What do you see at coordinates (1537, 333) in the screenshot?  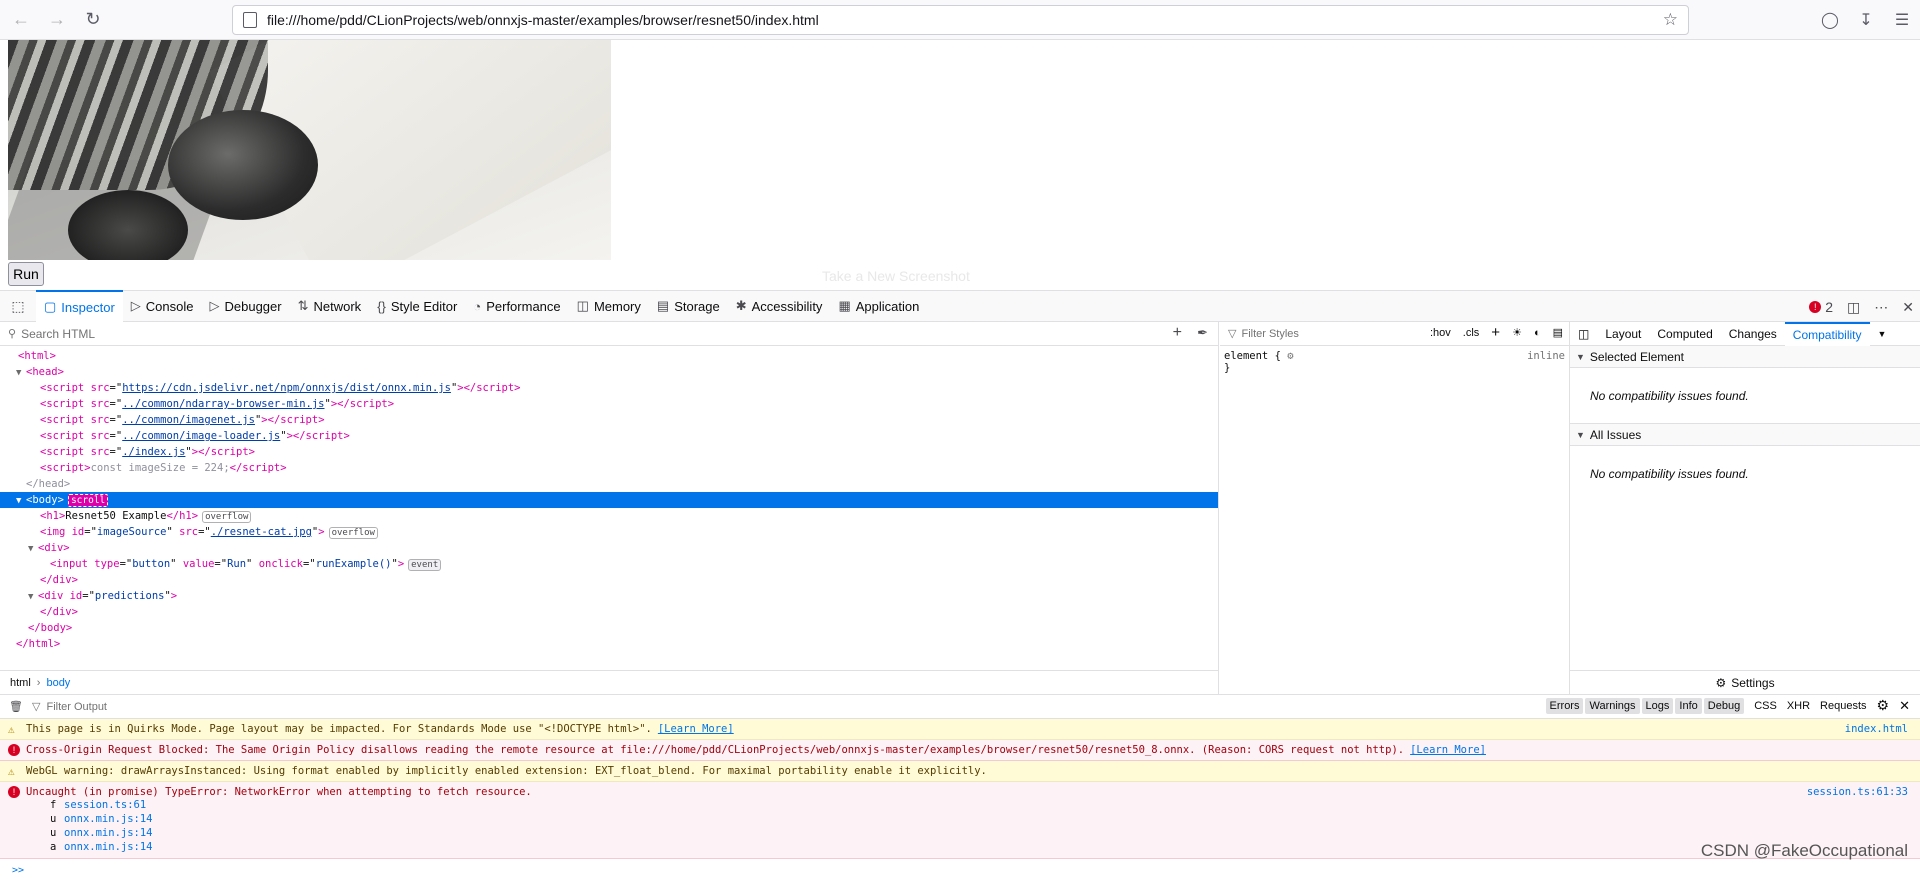 I see `dark-scheme-icon: ◐` at bounding box center [1537, 333].